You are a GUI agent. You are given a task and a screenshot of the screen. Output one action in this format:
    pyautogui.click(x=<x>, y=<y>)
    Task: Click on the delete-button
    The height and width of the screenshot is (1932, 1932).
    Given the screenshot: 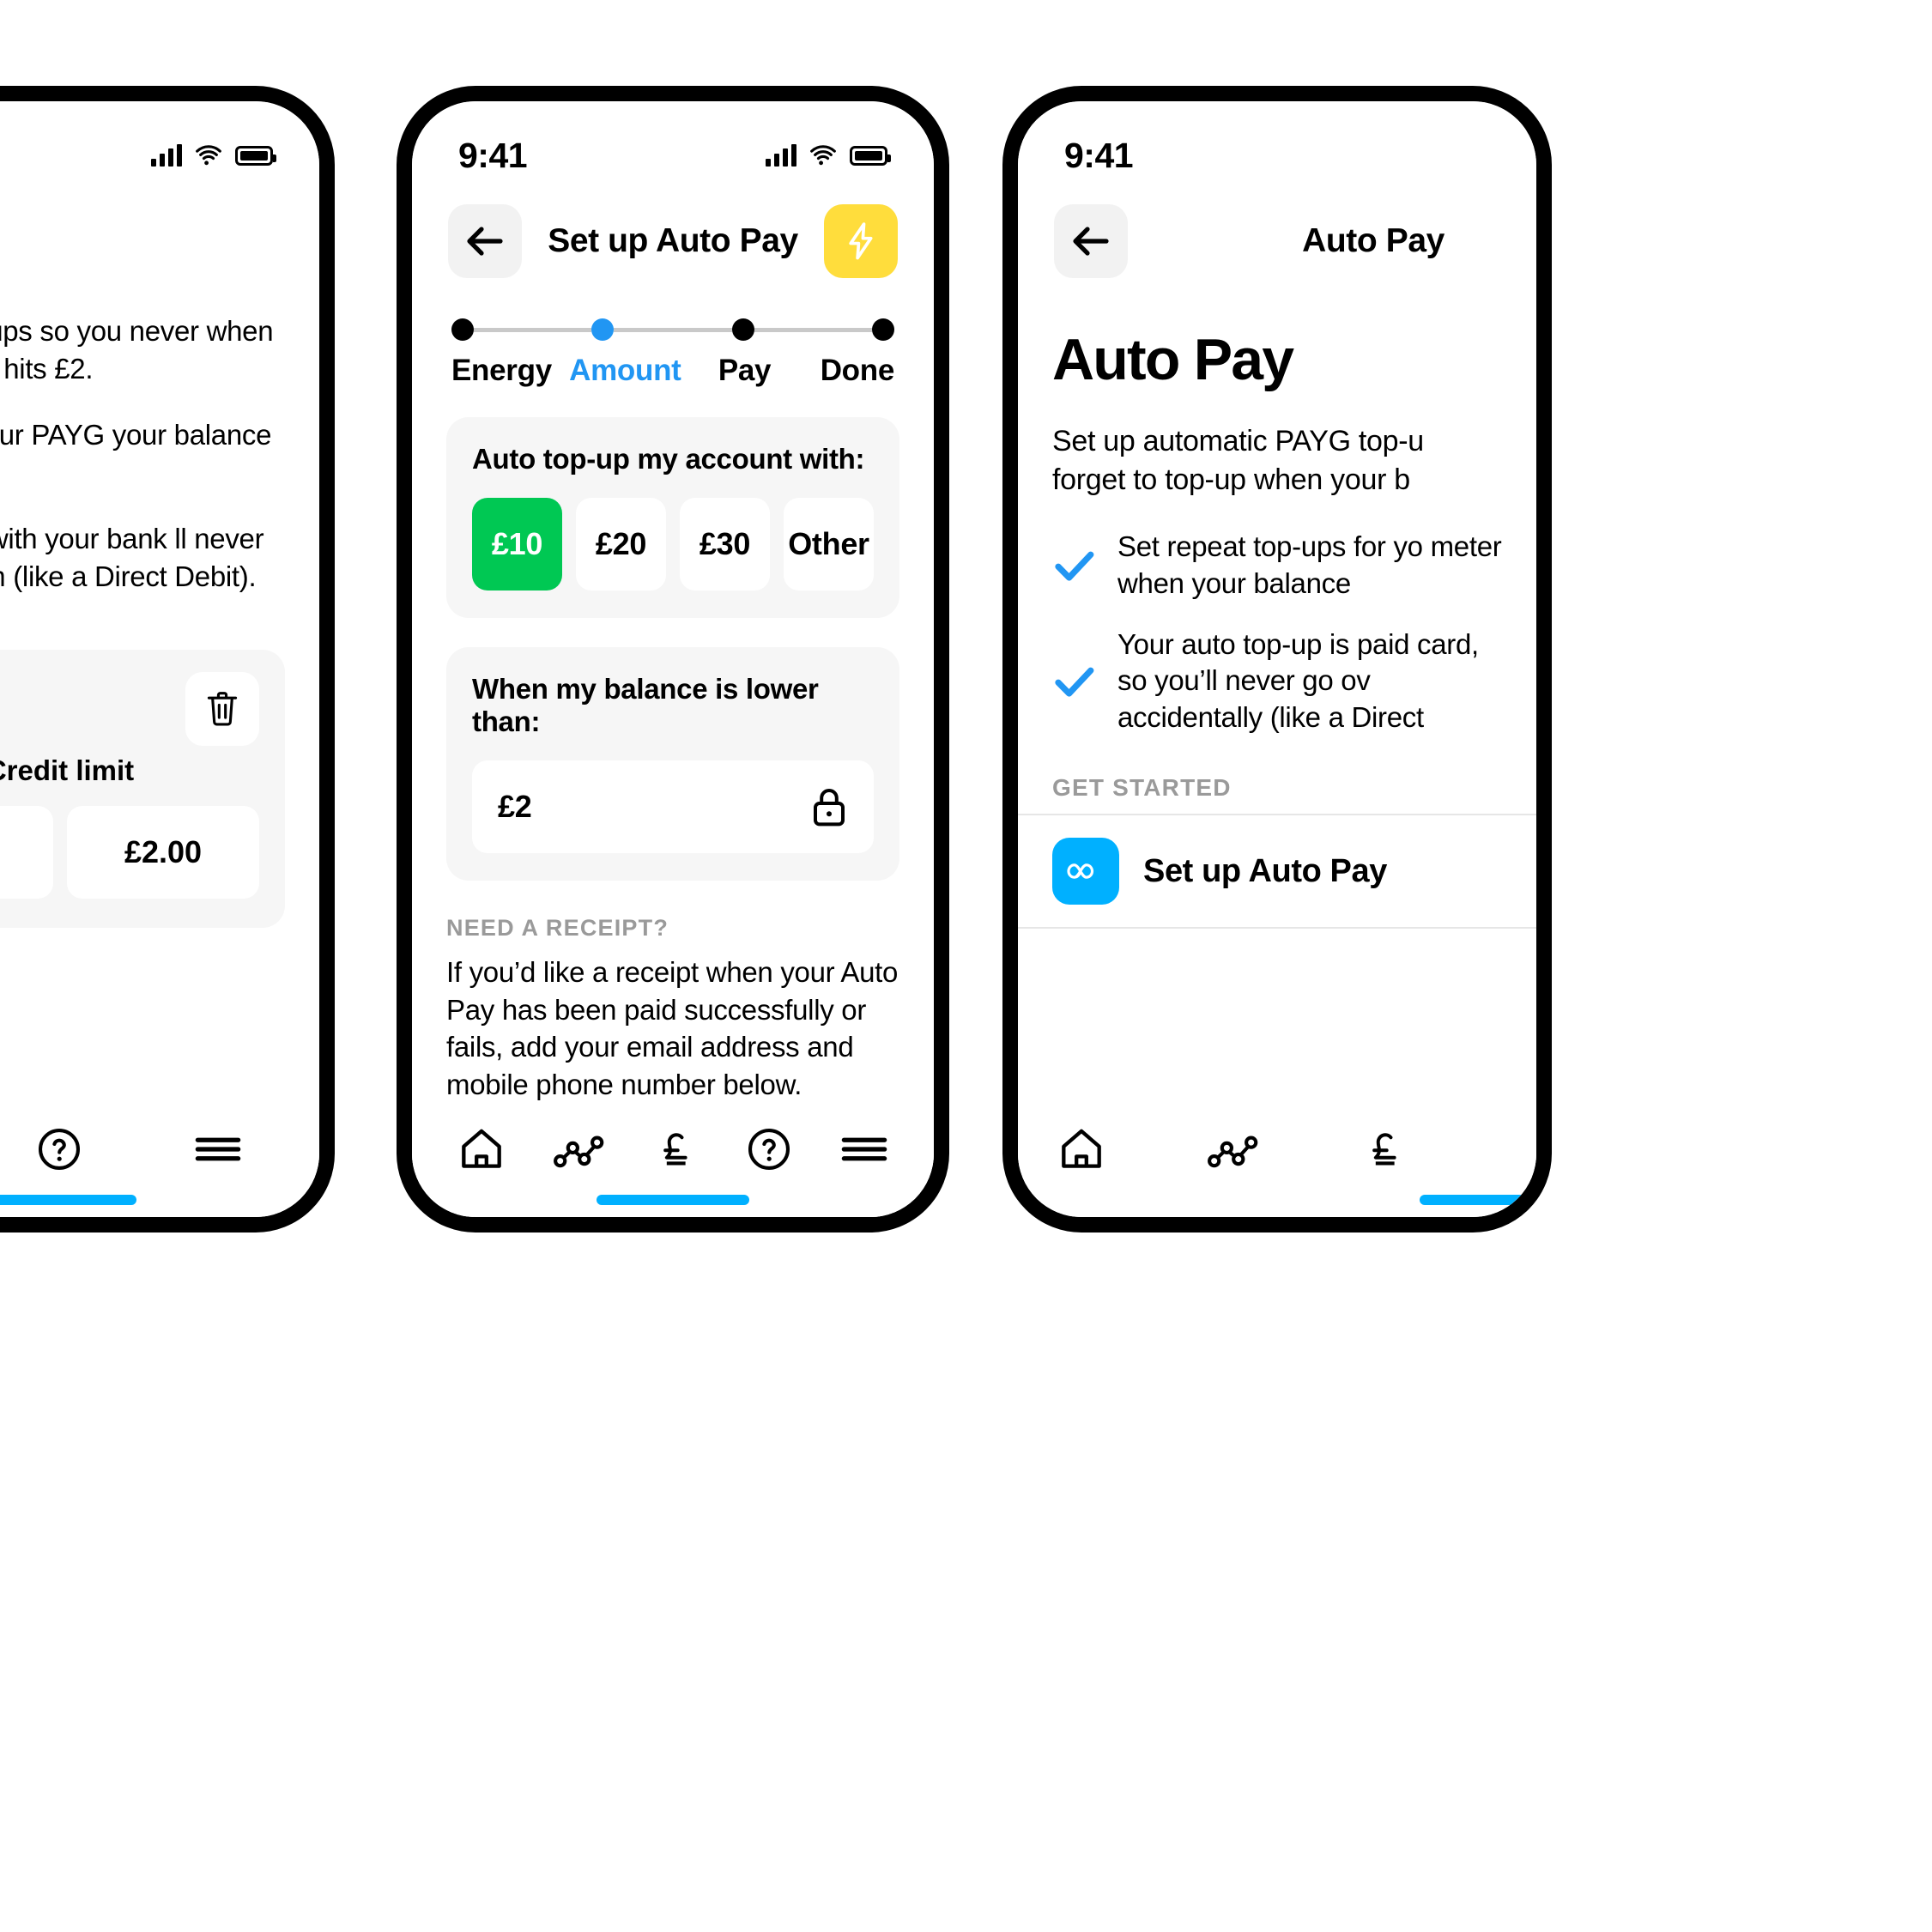 What is the action you would take?
    pyautogui.click(x=222, y=709)
    